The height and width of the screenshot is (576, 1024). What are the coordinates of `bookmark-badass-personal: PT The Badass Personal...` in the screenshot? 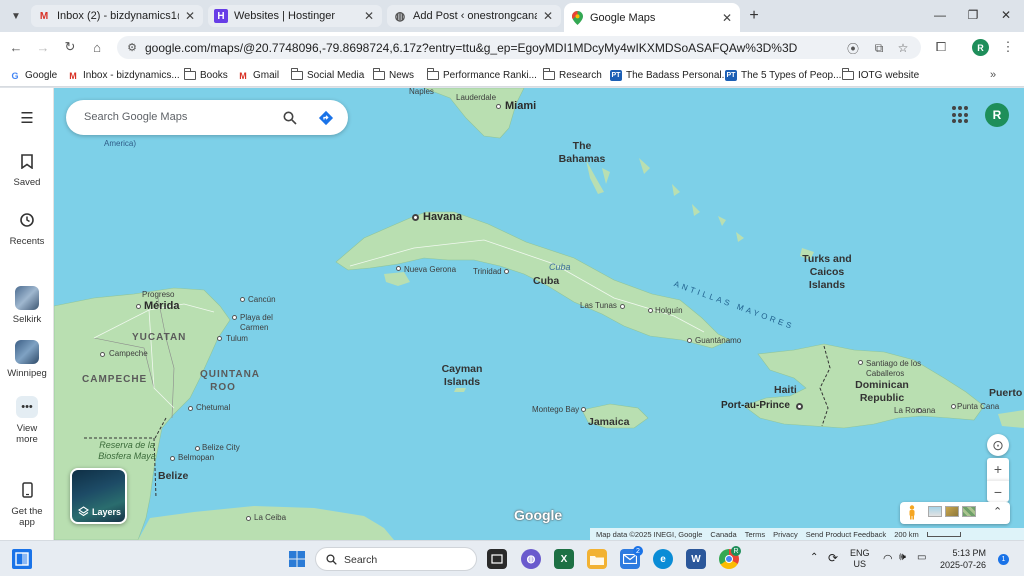 It's located at (670, 75).